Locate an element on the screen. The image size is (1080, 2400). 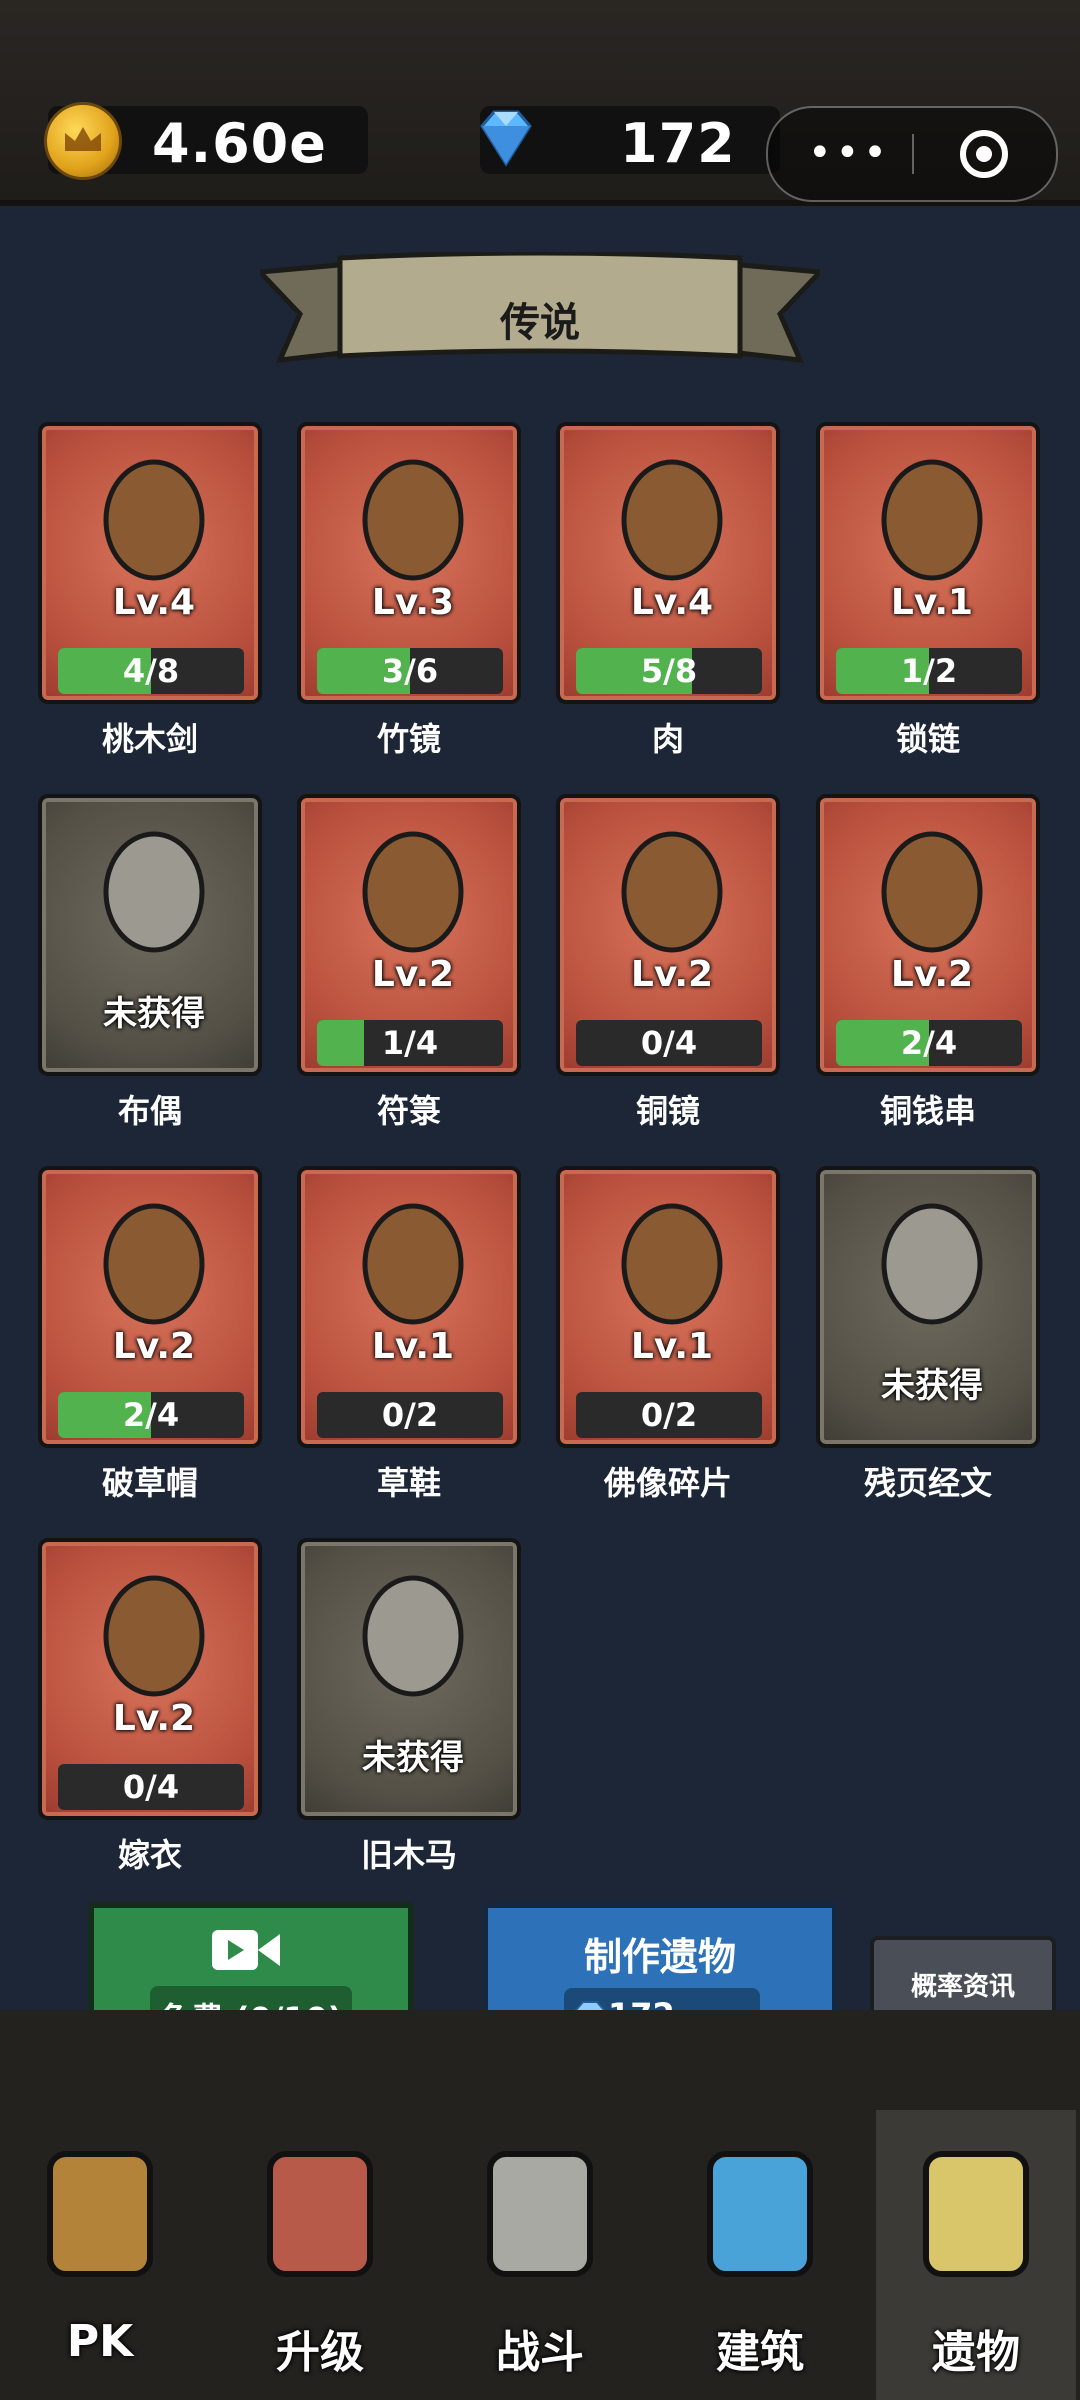
gold-counter: 4.60e is located at coordinates (206, 141).